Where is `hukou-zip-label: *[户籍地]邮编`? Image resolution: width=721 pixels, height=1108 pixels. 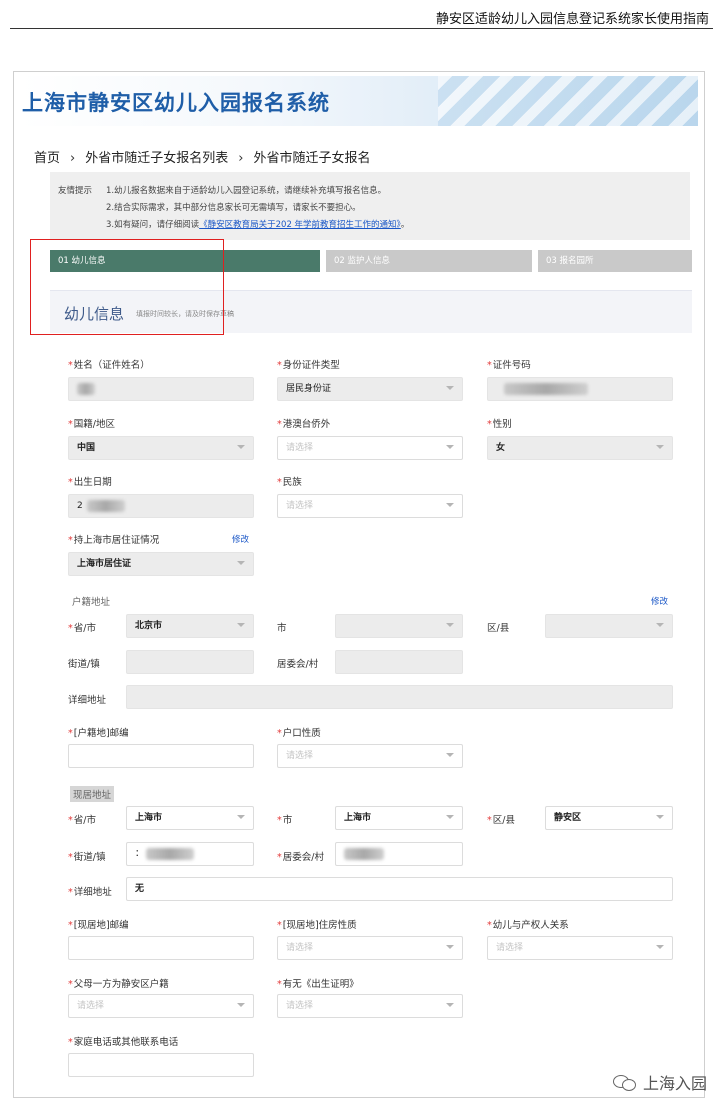
hukou-zip-label: *[户籍地]邮编 is located at coordinates (98, 733).